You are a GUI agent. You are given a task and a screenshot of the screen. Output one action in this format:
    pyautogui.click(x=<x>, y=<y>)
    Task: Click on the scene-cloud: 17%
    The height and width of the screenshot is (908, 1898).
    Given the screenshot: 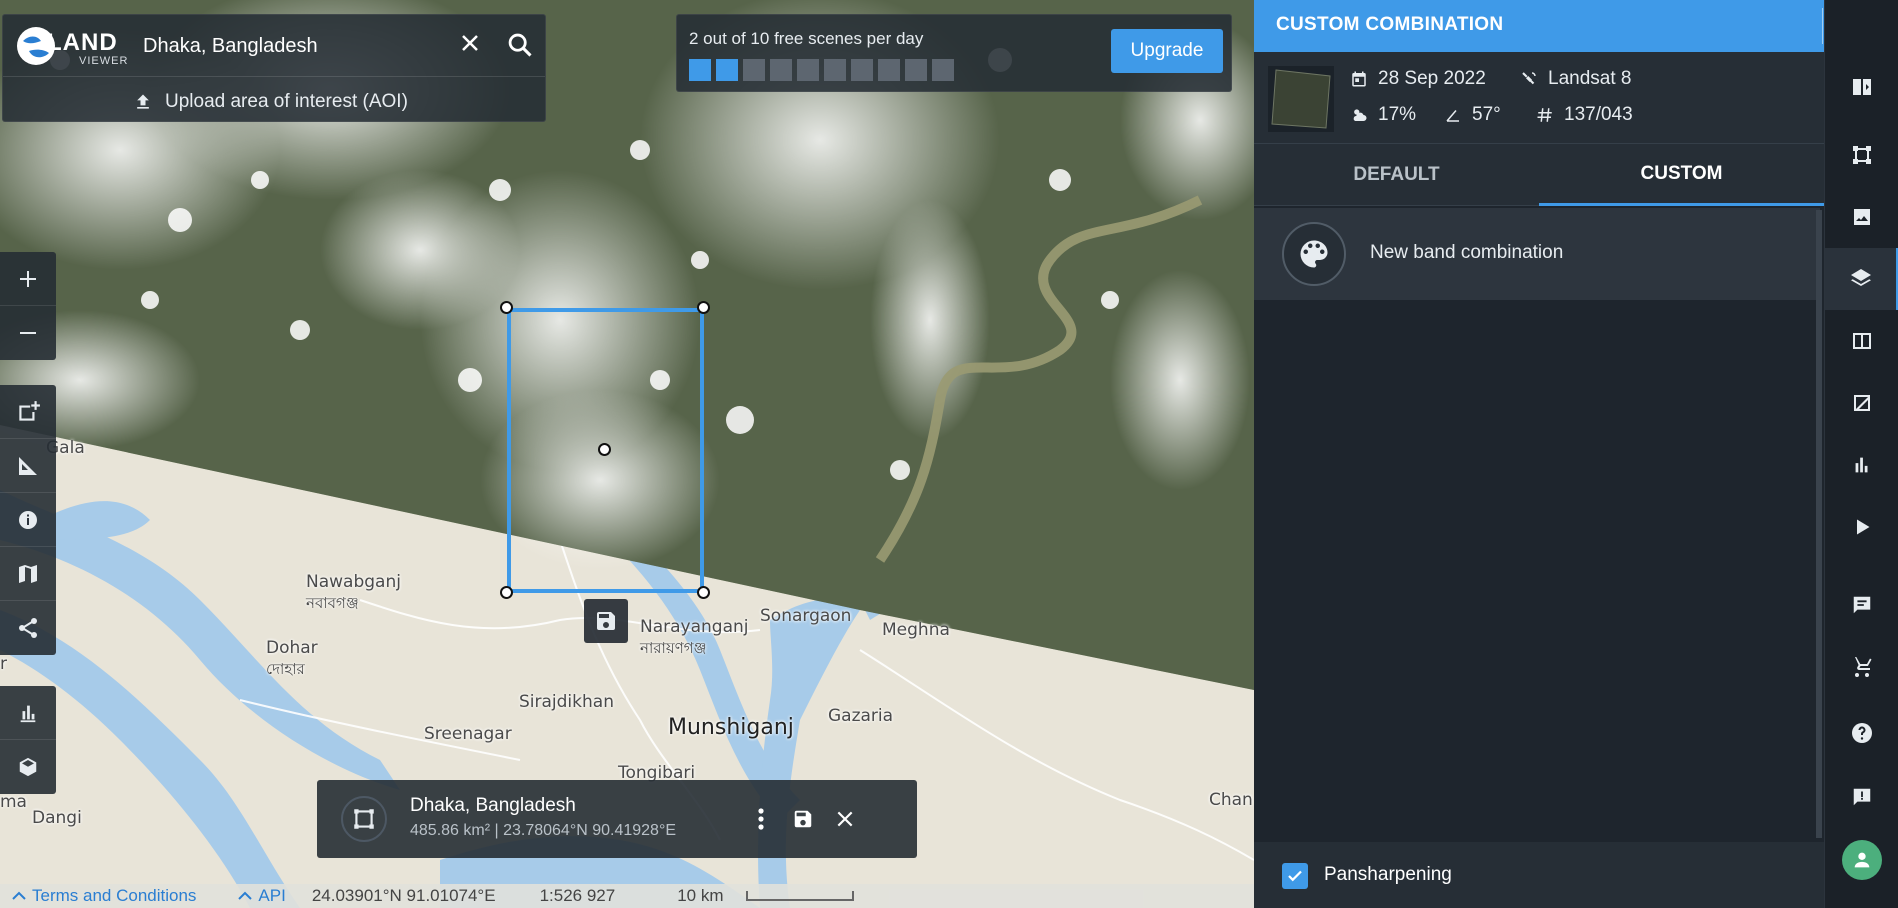 What is the action you would take?
    pyautogui.click(x=1383, y=115)
    